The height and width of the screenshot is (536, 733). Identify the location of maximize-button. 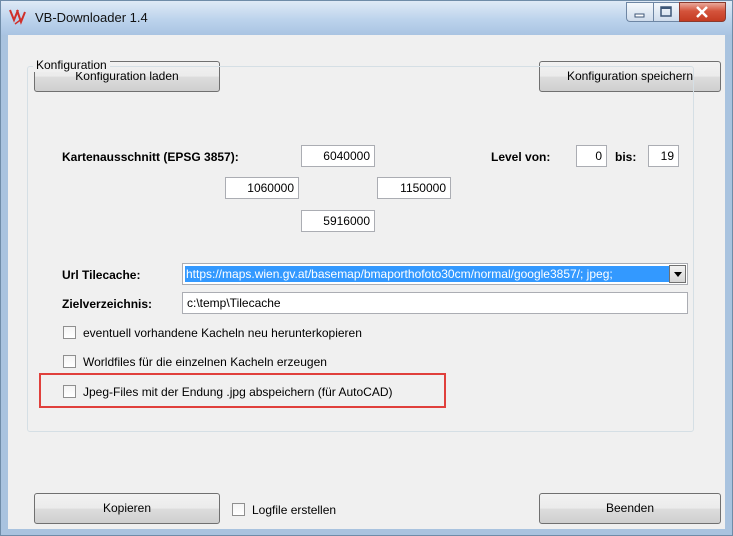
(666, 12).